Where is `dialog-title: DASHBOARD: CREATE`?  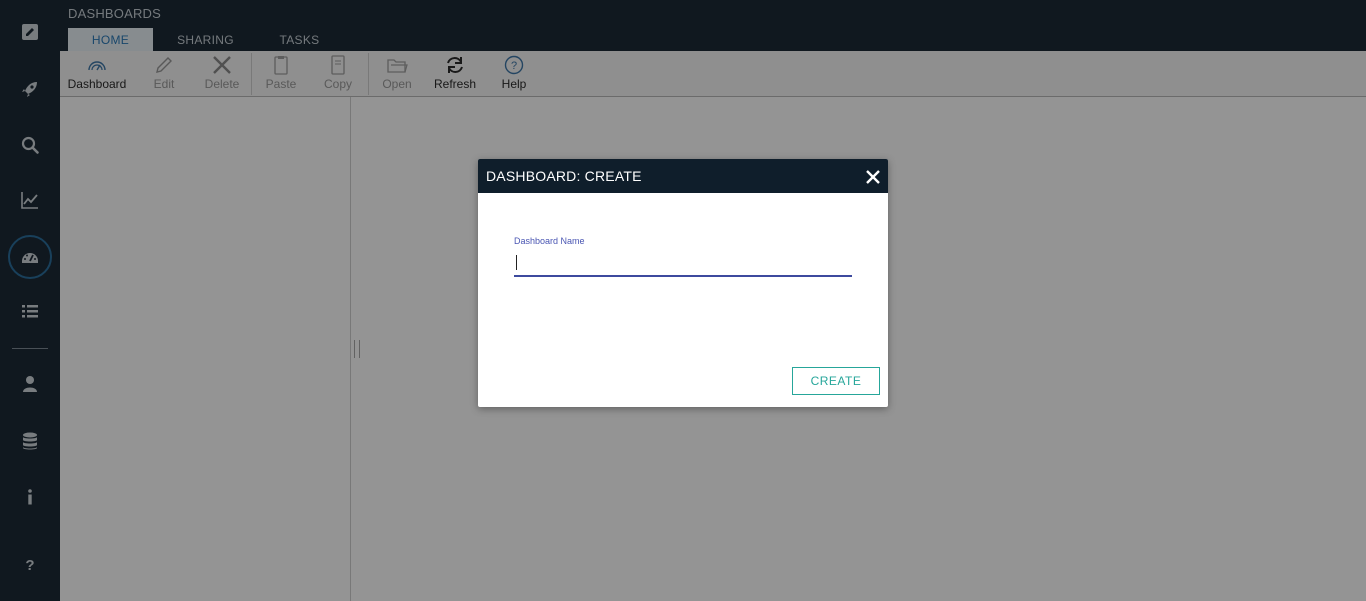
dialog-title: DASHBOARD: CREATE is located at coordinates (564, 176).